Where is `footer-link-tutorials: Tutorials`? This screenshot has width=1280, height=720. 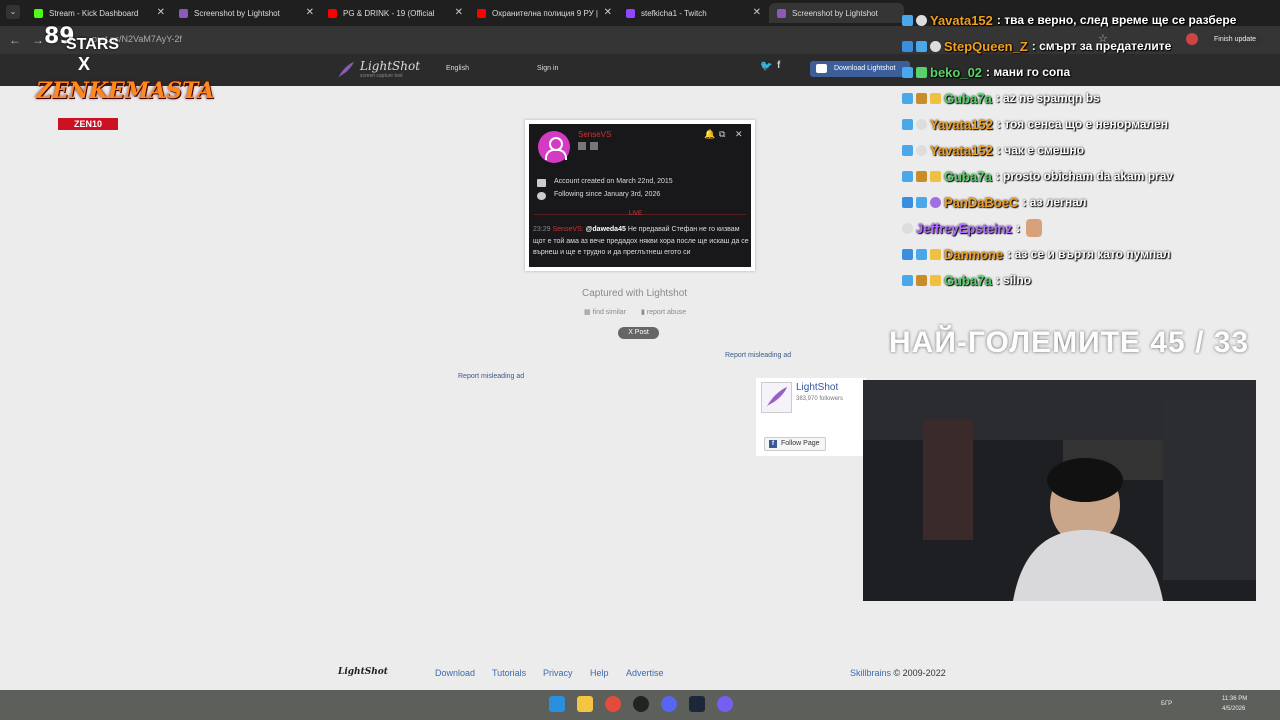 footer-link-tutorials: Tutorials is located at coordinates (509, 673).